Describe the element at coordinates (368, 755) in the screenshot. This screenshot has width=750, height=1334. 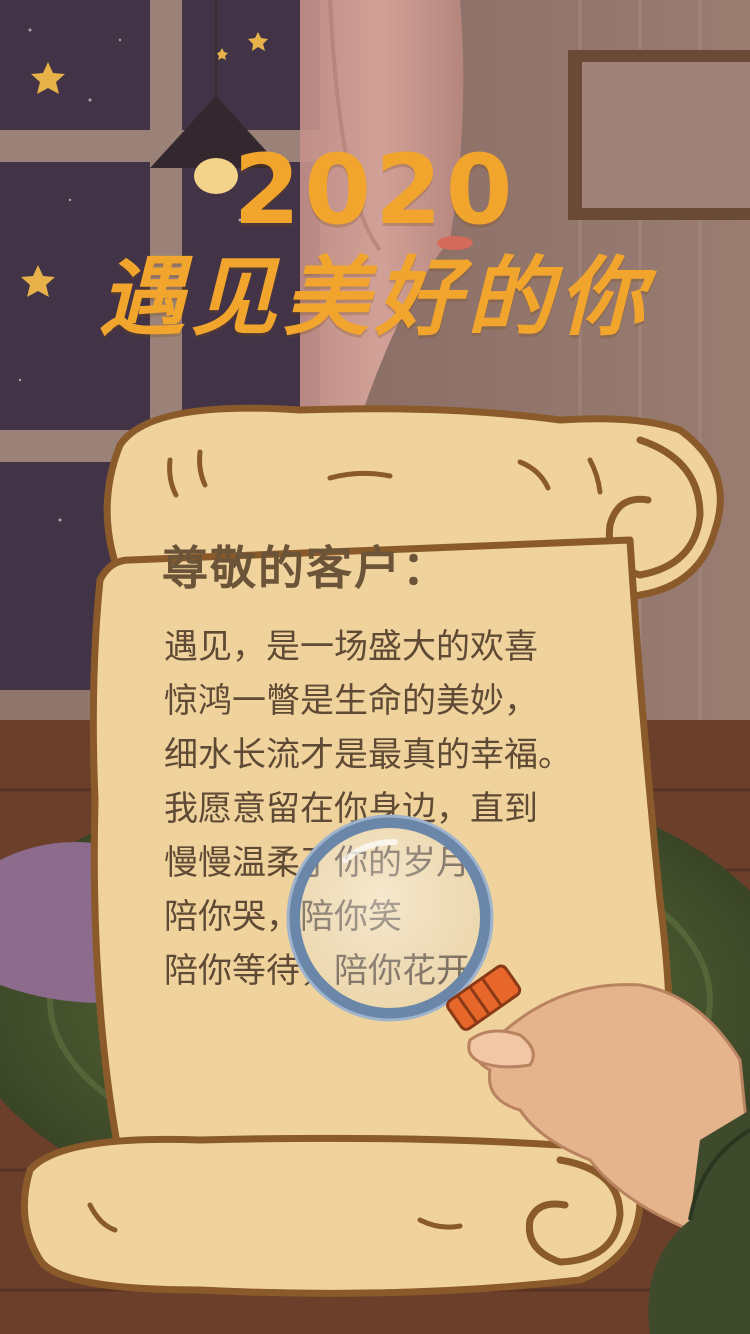
I see `letter-line: 细水长流才是最真的幸福。` at that location.